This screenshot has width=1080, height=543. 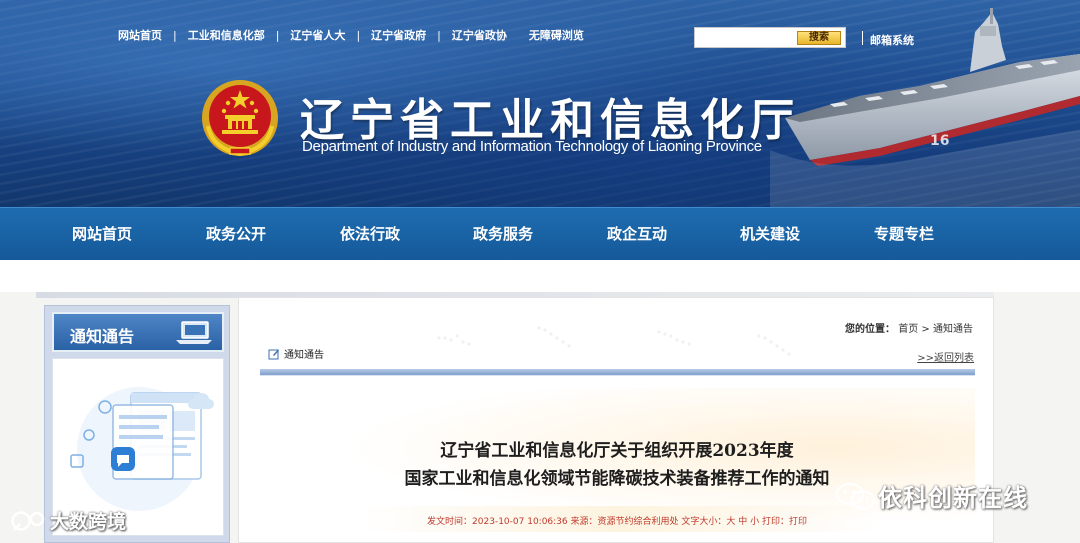 I want to click on nav-item-home: 网站首页, so click(x=102, y=234).